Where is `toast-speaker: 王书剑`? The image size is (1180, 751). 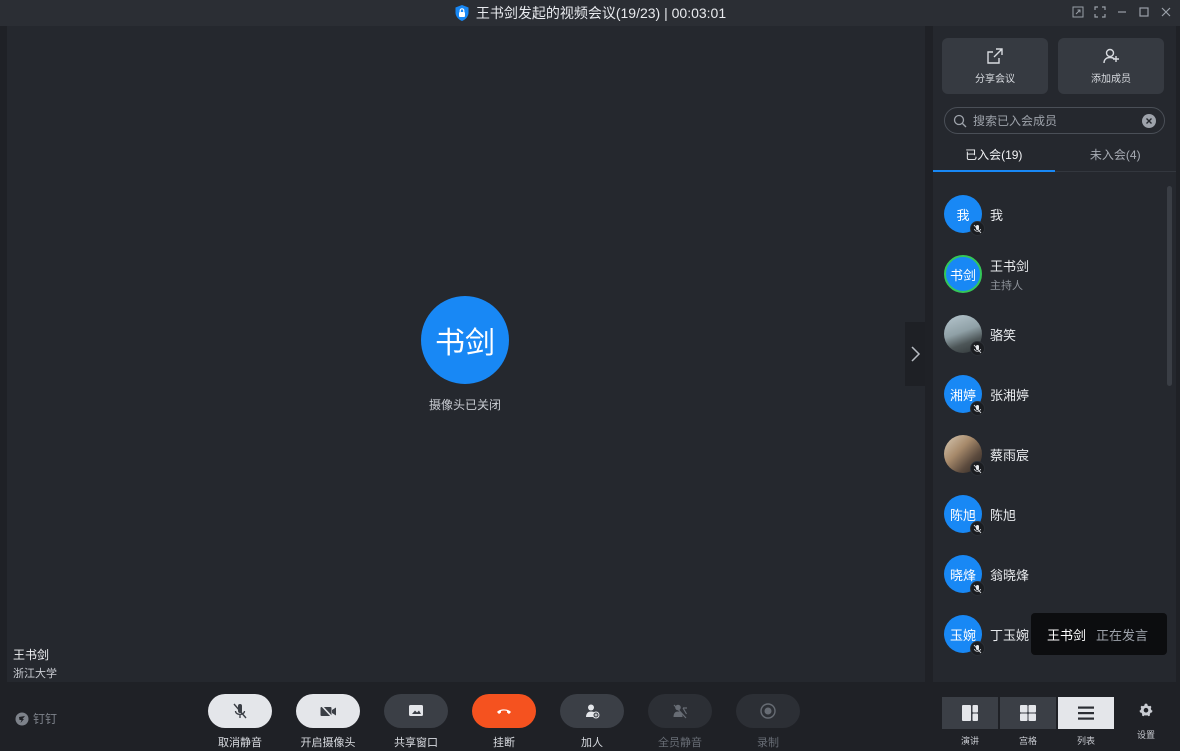
toast-speaker: 王书剑 is located at coordinates (1067, 635).